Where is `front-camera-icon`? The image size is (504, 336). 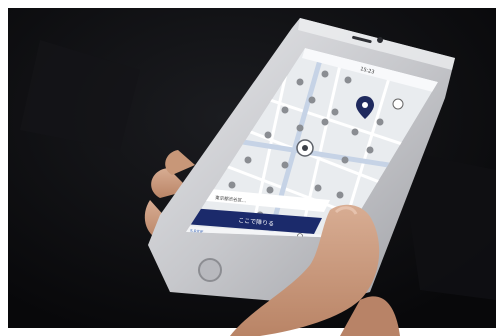
front-camera-icon is located at coordinates (380, 40).